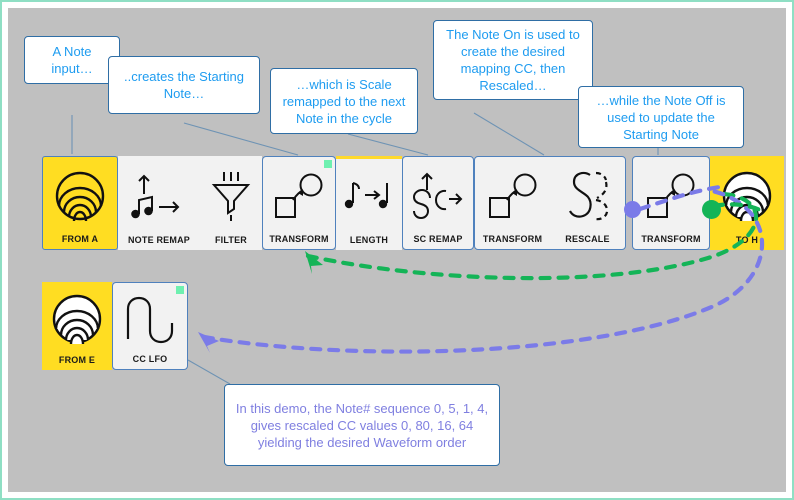  I want to click on device-tile-length: LENGTH, so click(369, 203).